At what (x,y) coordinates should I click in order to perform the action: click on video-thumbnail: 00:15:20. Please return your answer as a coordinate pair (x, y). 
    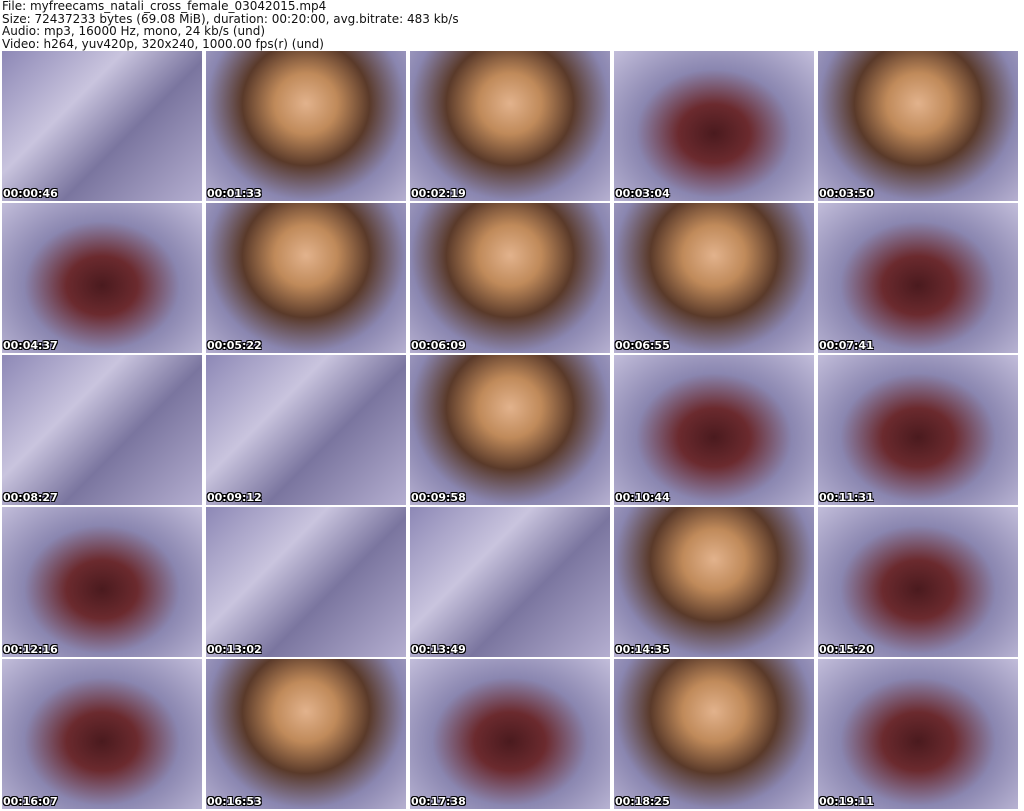
    Looking at the image, I should click on (918, 582).